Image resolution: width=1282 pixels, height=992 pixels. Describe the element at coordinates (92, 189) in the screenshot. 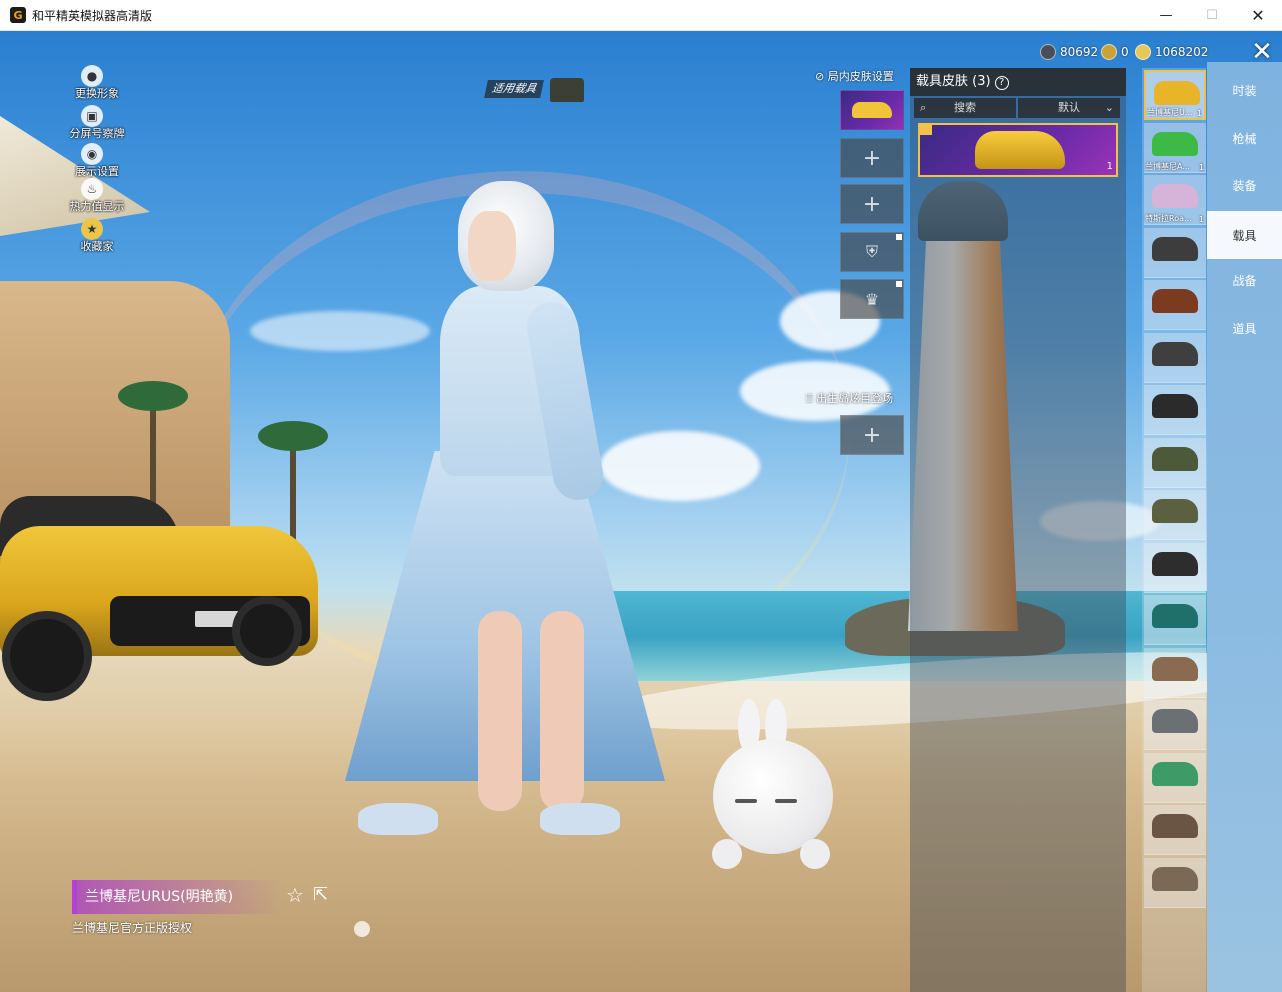

I see `flame-icon: ♨` at that location.